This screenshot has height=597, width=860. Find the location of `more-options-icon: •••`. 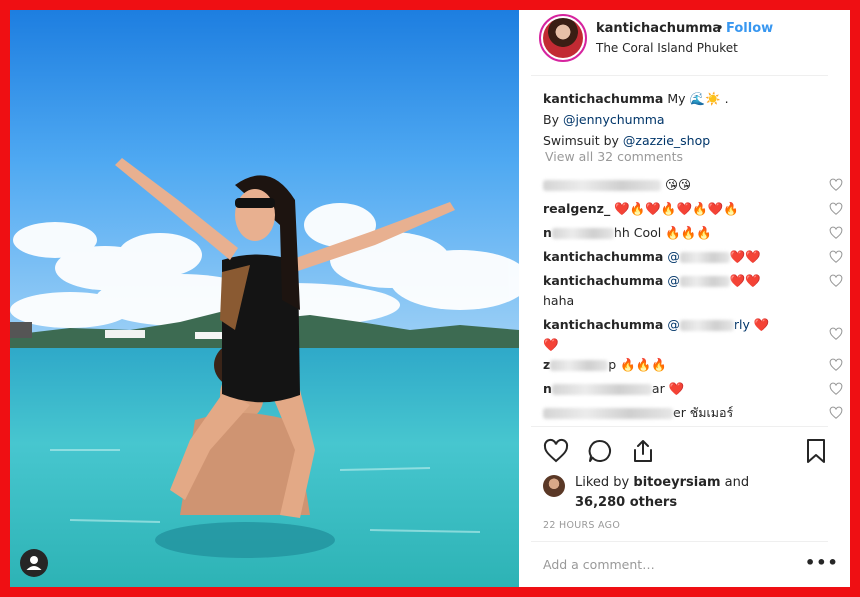

more-options-icon: ••• is located at coordinates (822, 562).